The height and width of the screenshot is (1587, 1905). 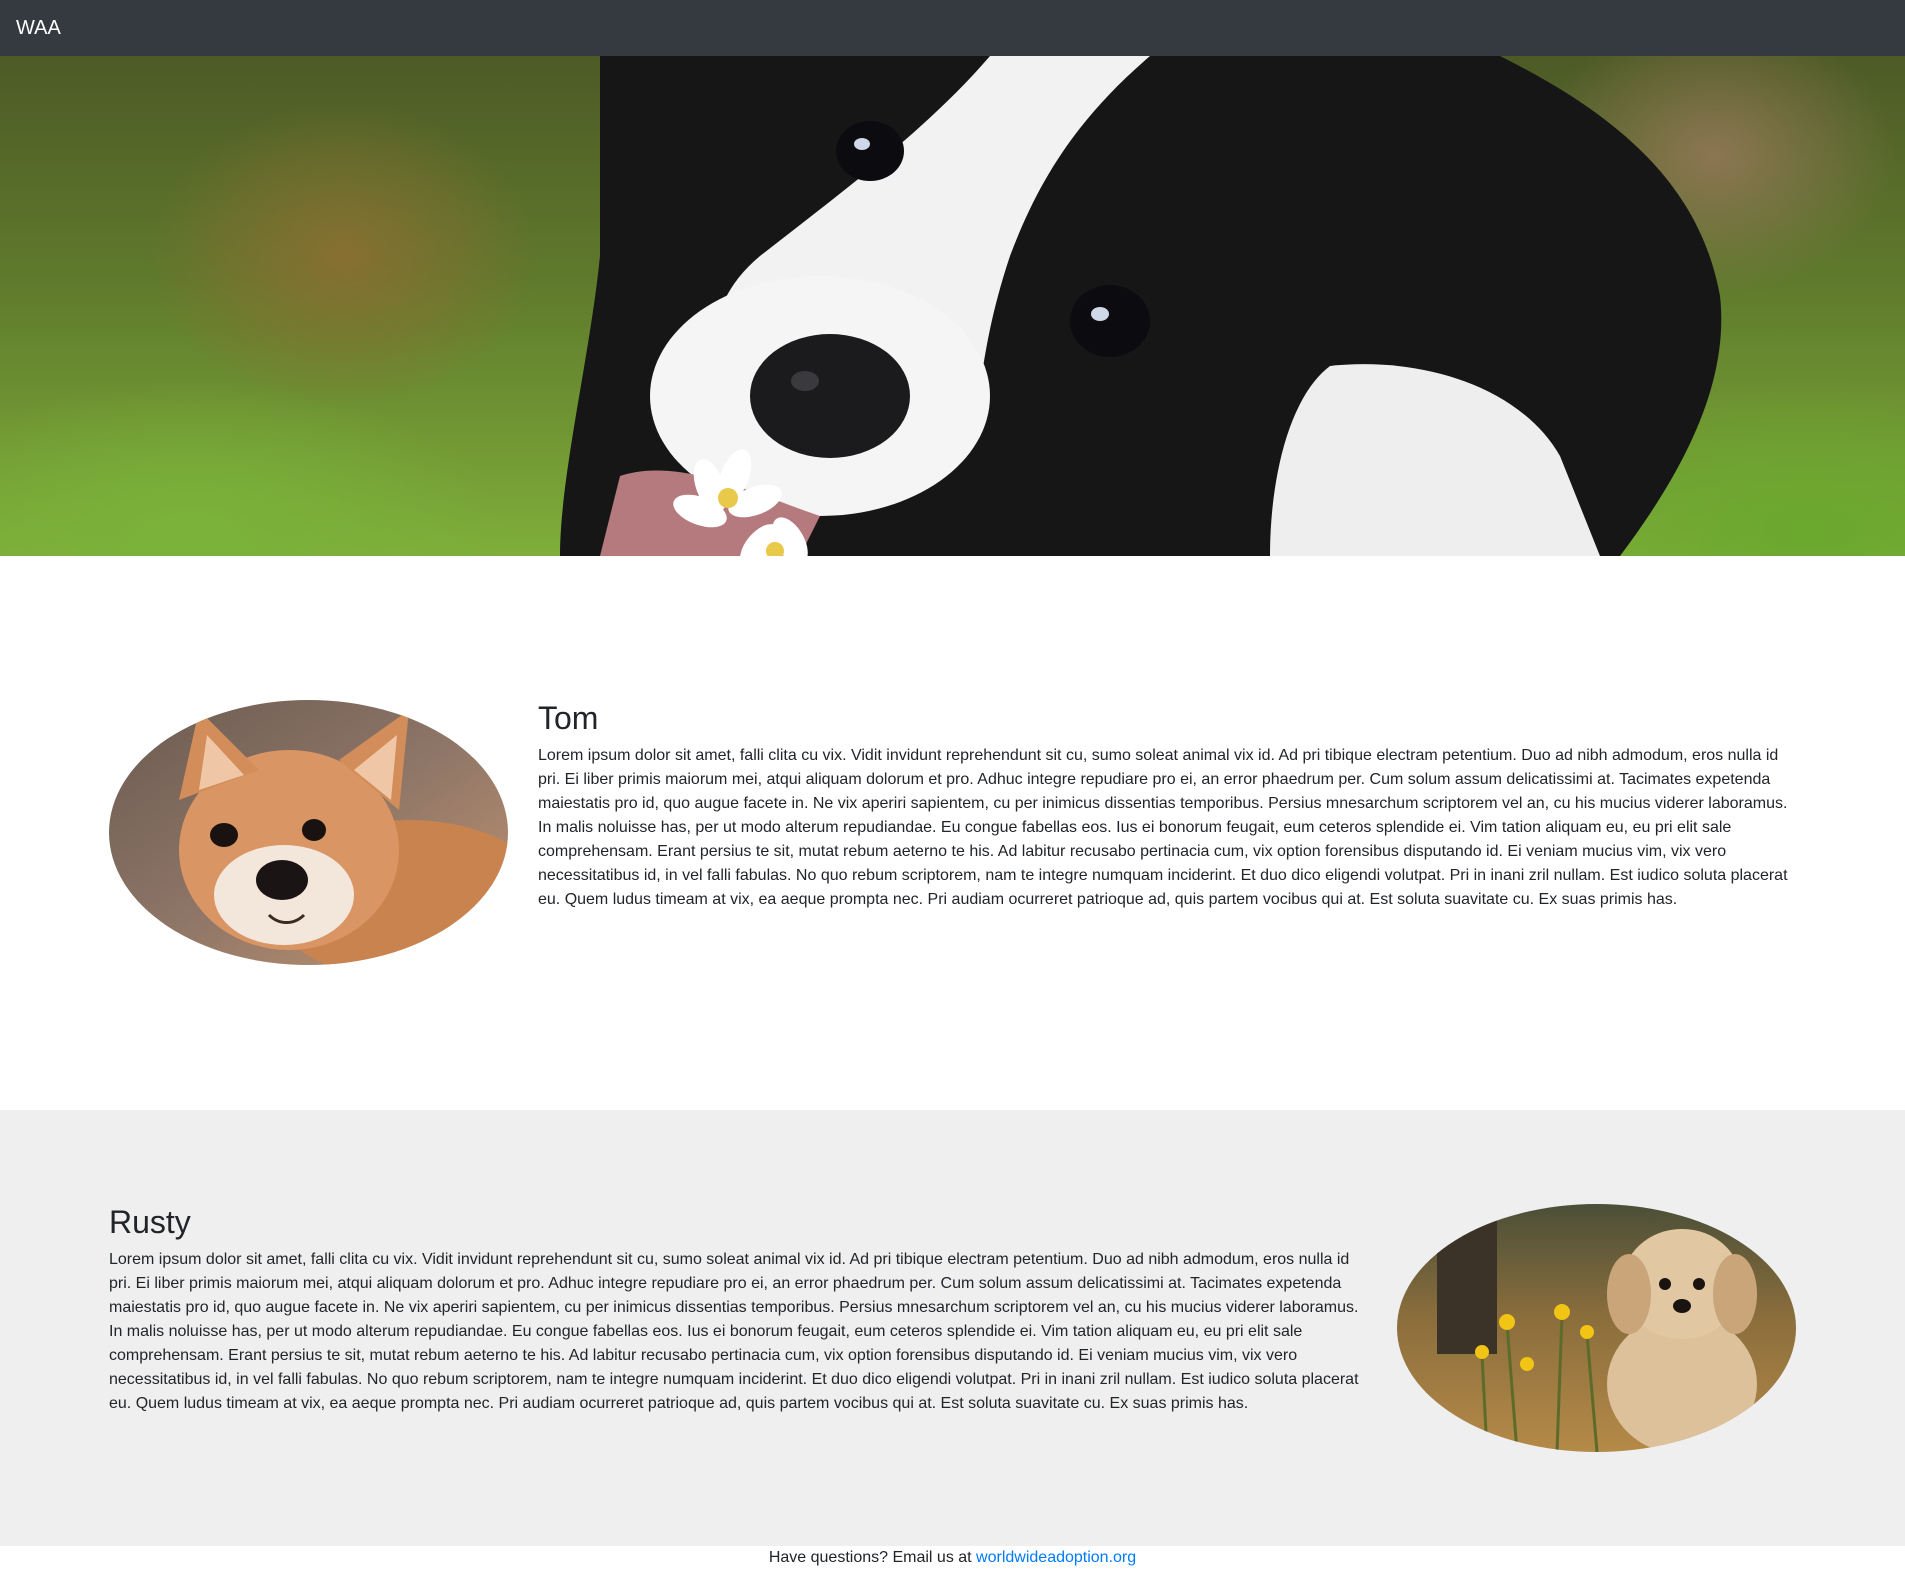 I want to click on top-navbar: WAA, so click(x=952, y=28).